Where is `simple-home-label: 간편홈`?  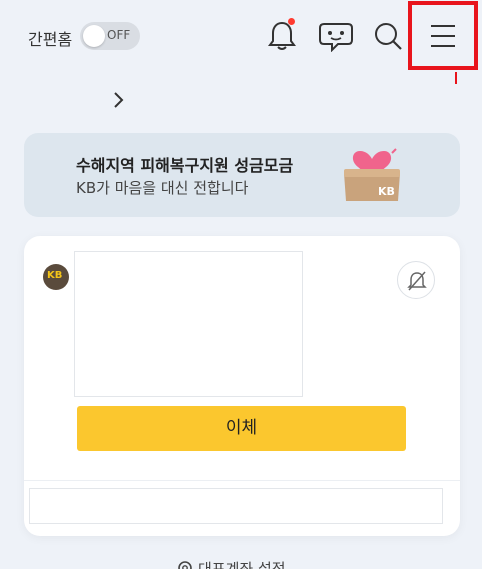 simple-home-label: 간편홈 is located at coordinates (50, 39).